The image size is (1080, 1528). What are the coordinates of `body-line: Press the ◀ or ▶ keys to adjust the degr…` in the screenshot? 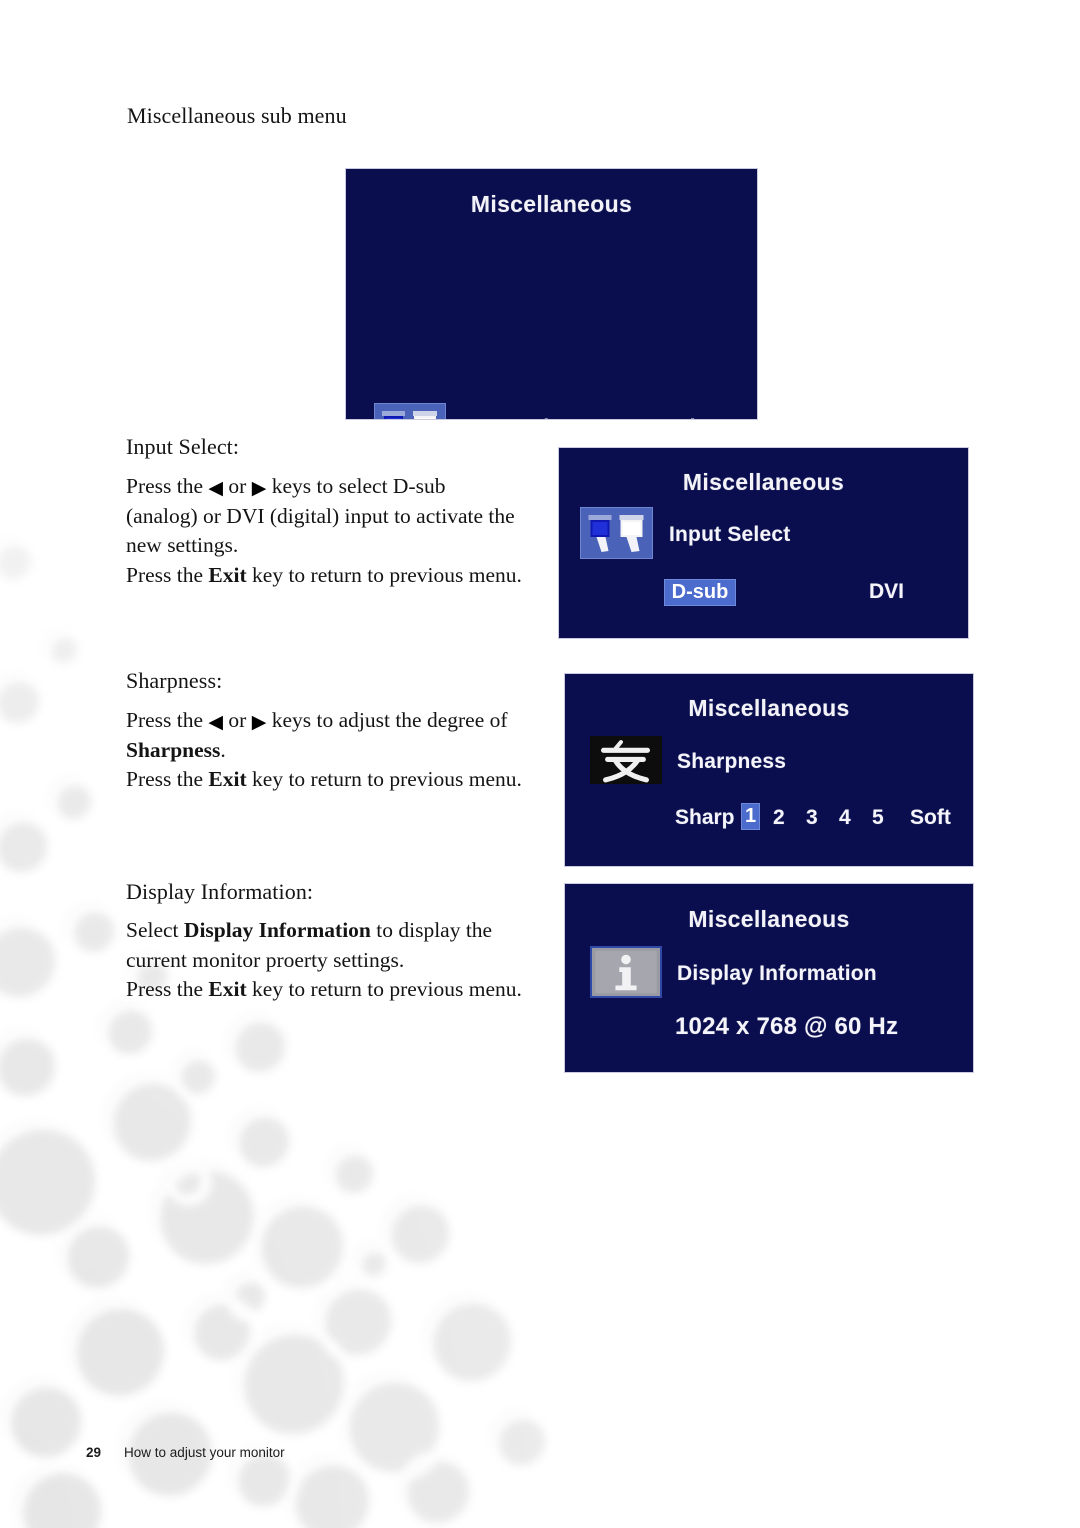 It's located at (317, 720).